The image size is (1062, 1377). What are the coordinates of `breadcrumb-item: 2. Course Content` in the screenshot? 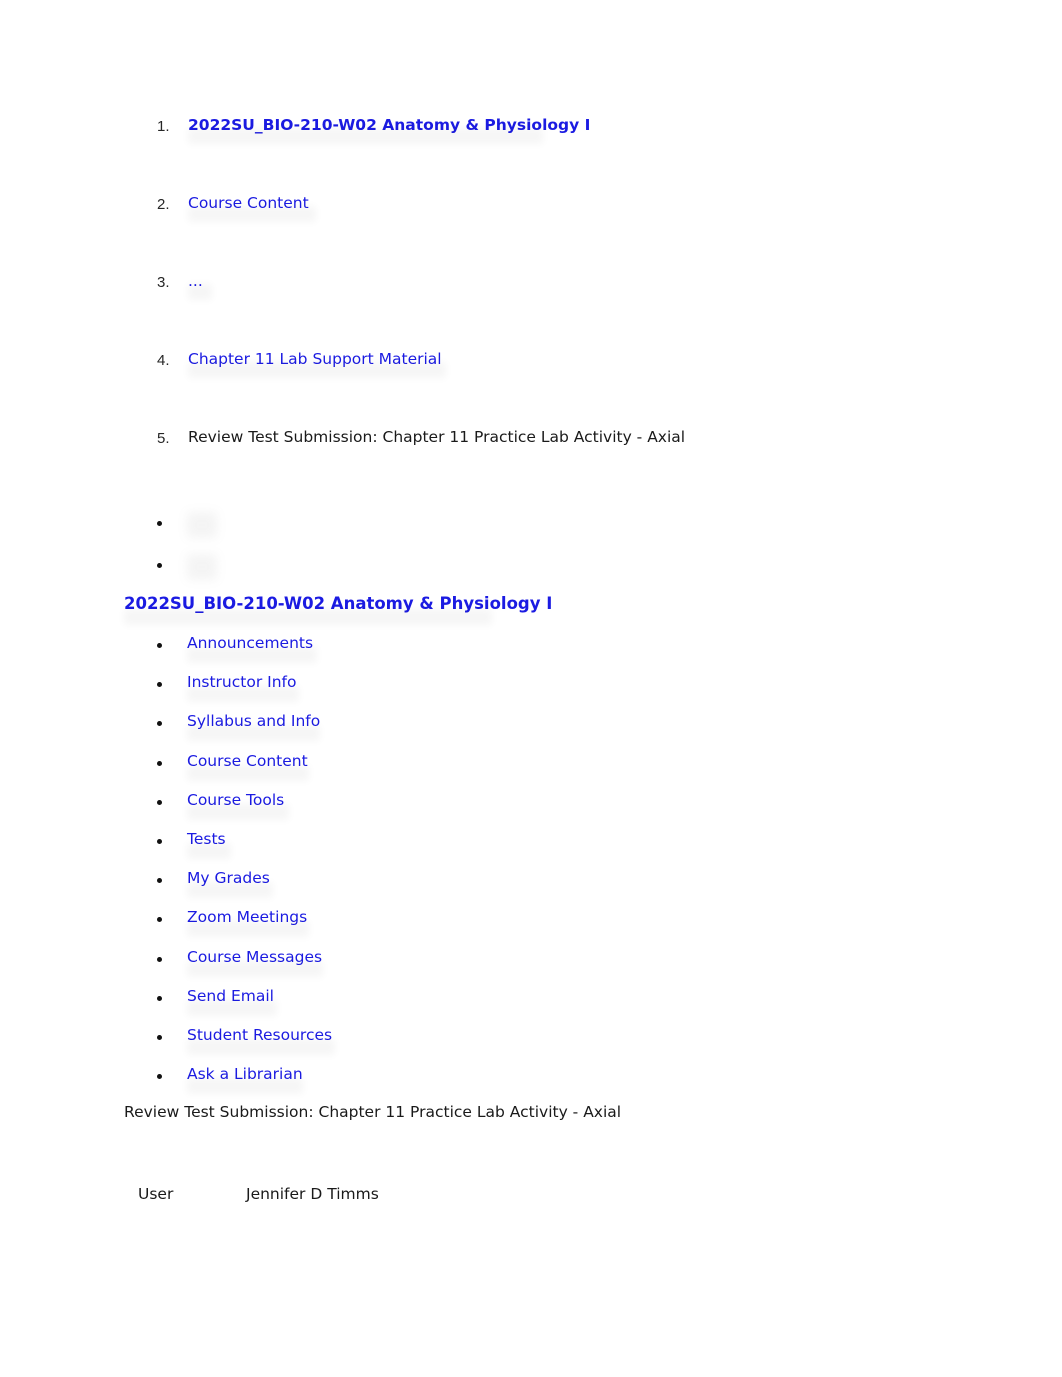 It's located at (577, 230).